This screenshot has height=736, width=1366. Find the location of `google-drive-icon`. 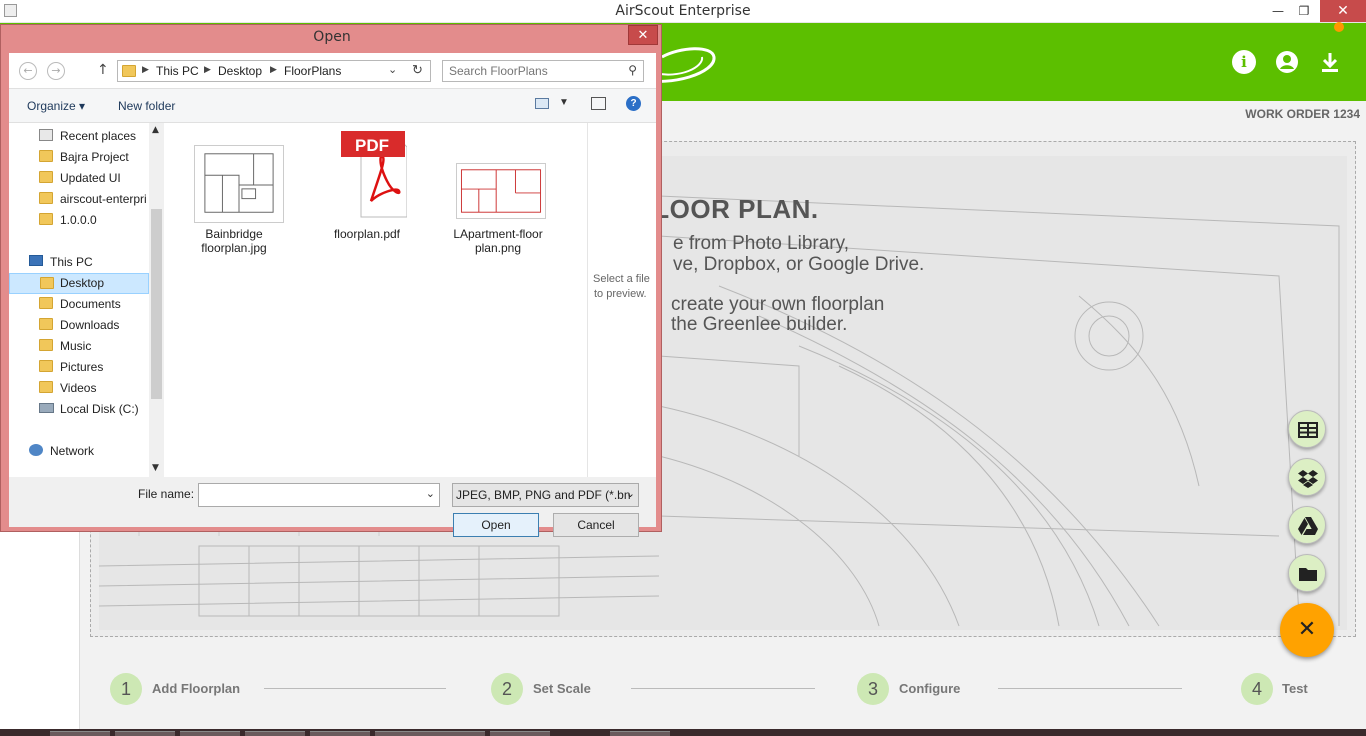

google-drive-icon is located at coordinates (1308, 526).